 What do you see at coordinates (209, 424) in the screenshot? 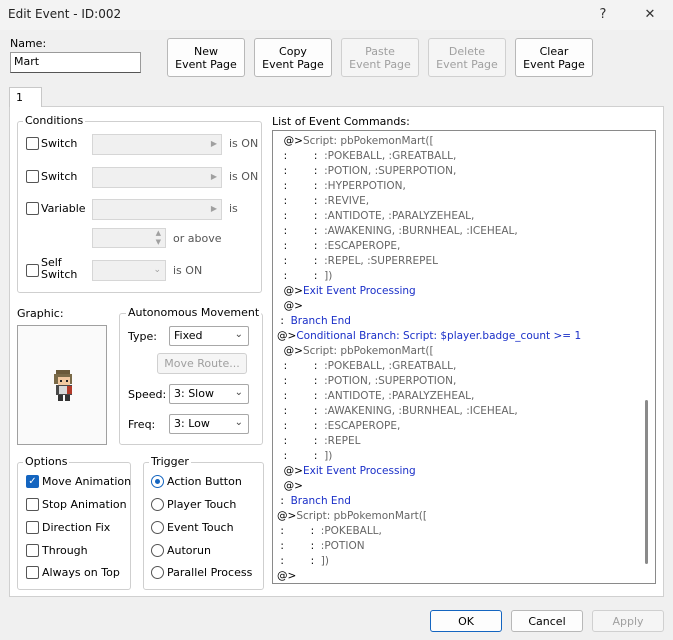
I see `freq-select: 3: Low ⌄` at bounding box center [209, 424].